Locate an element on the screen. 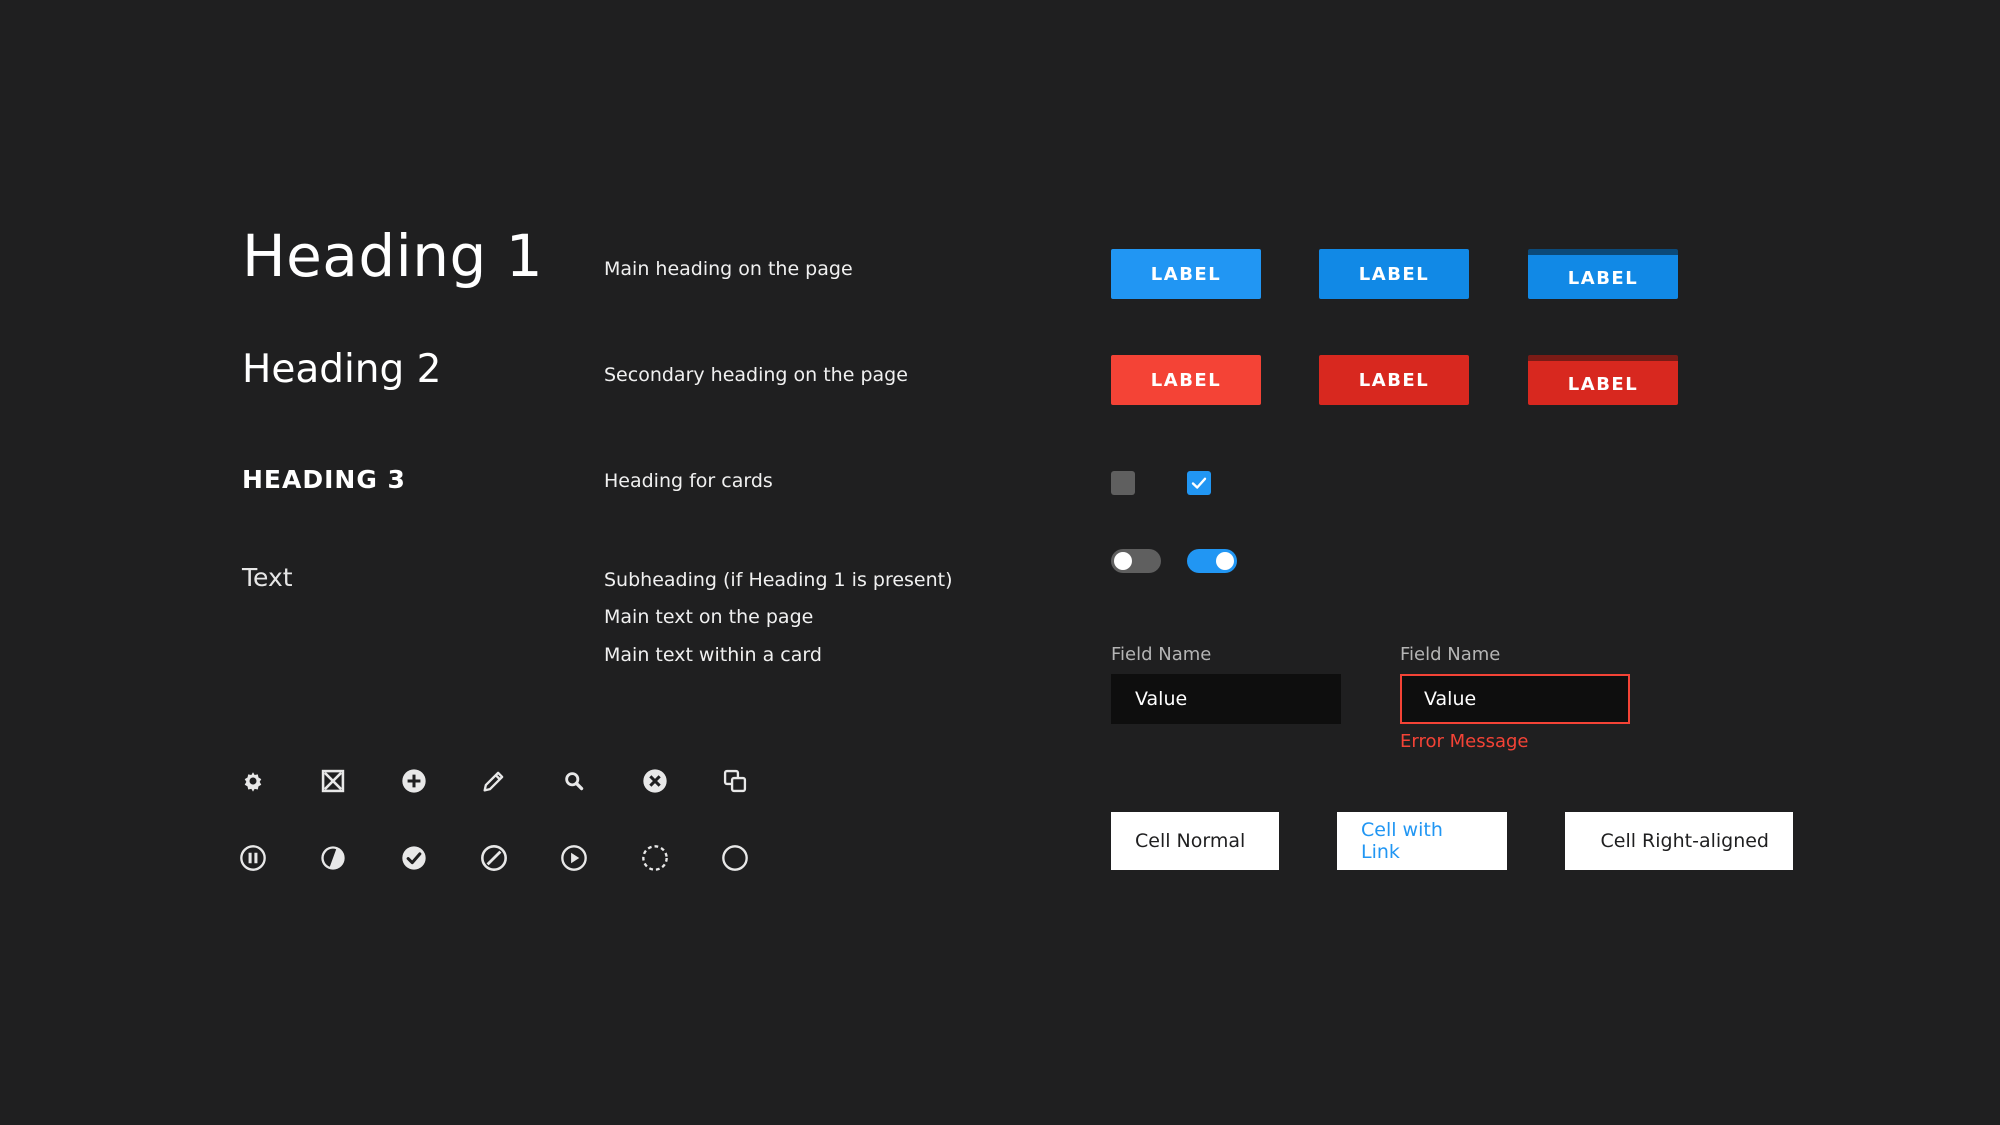 The width and height of the screenshot is (2000, 1125). text-field is located at coordinates (1226, 699).